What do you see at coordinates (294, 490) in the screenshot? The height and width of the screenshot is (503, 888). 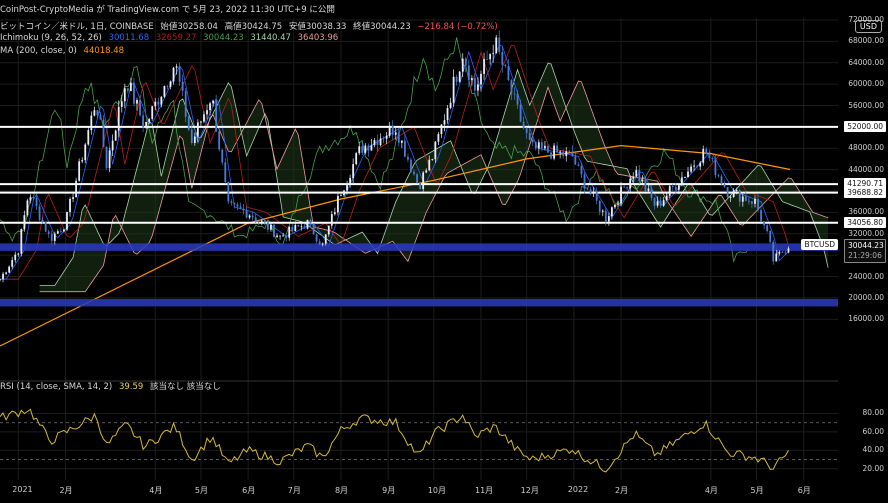 I see `time-tick-label: 7月` at bounding box center [294, 490].